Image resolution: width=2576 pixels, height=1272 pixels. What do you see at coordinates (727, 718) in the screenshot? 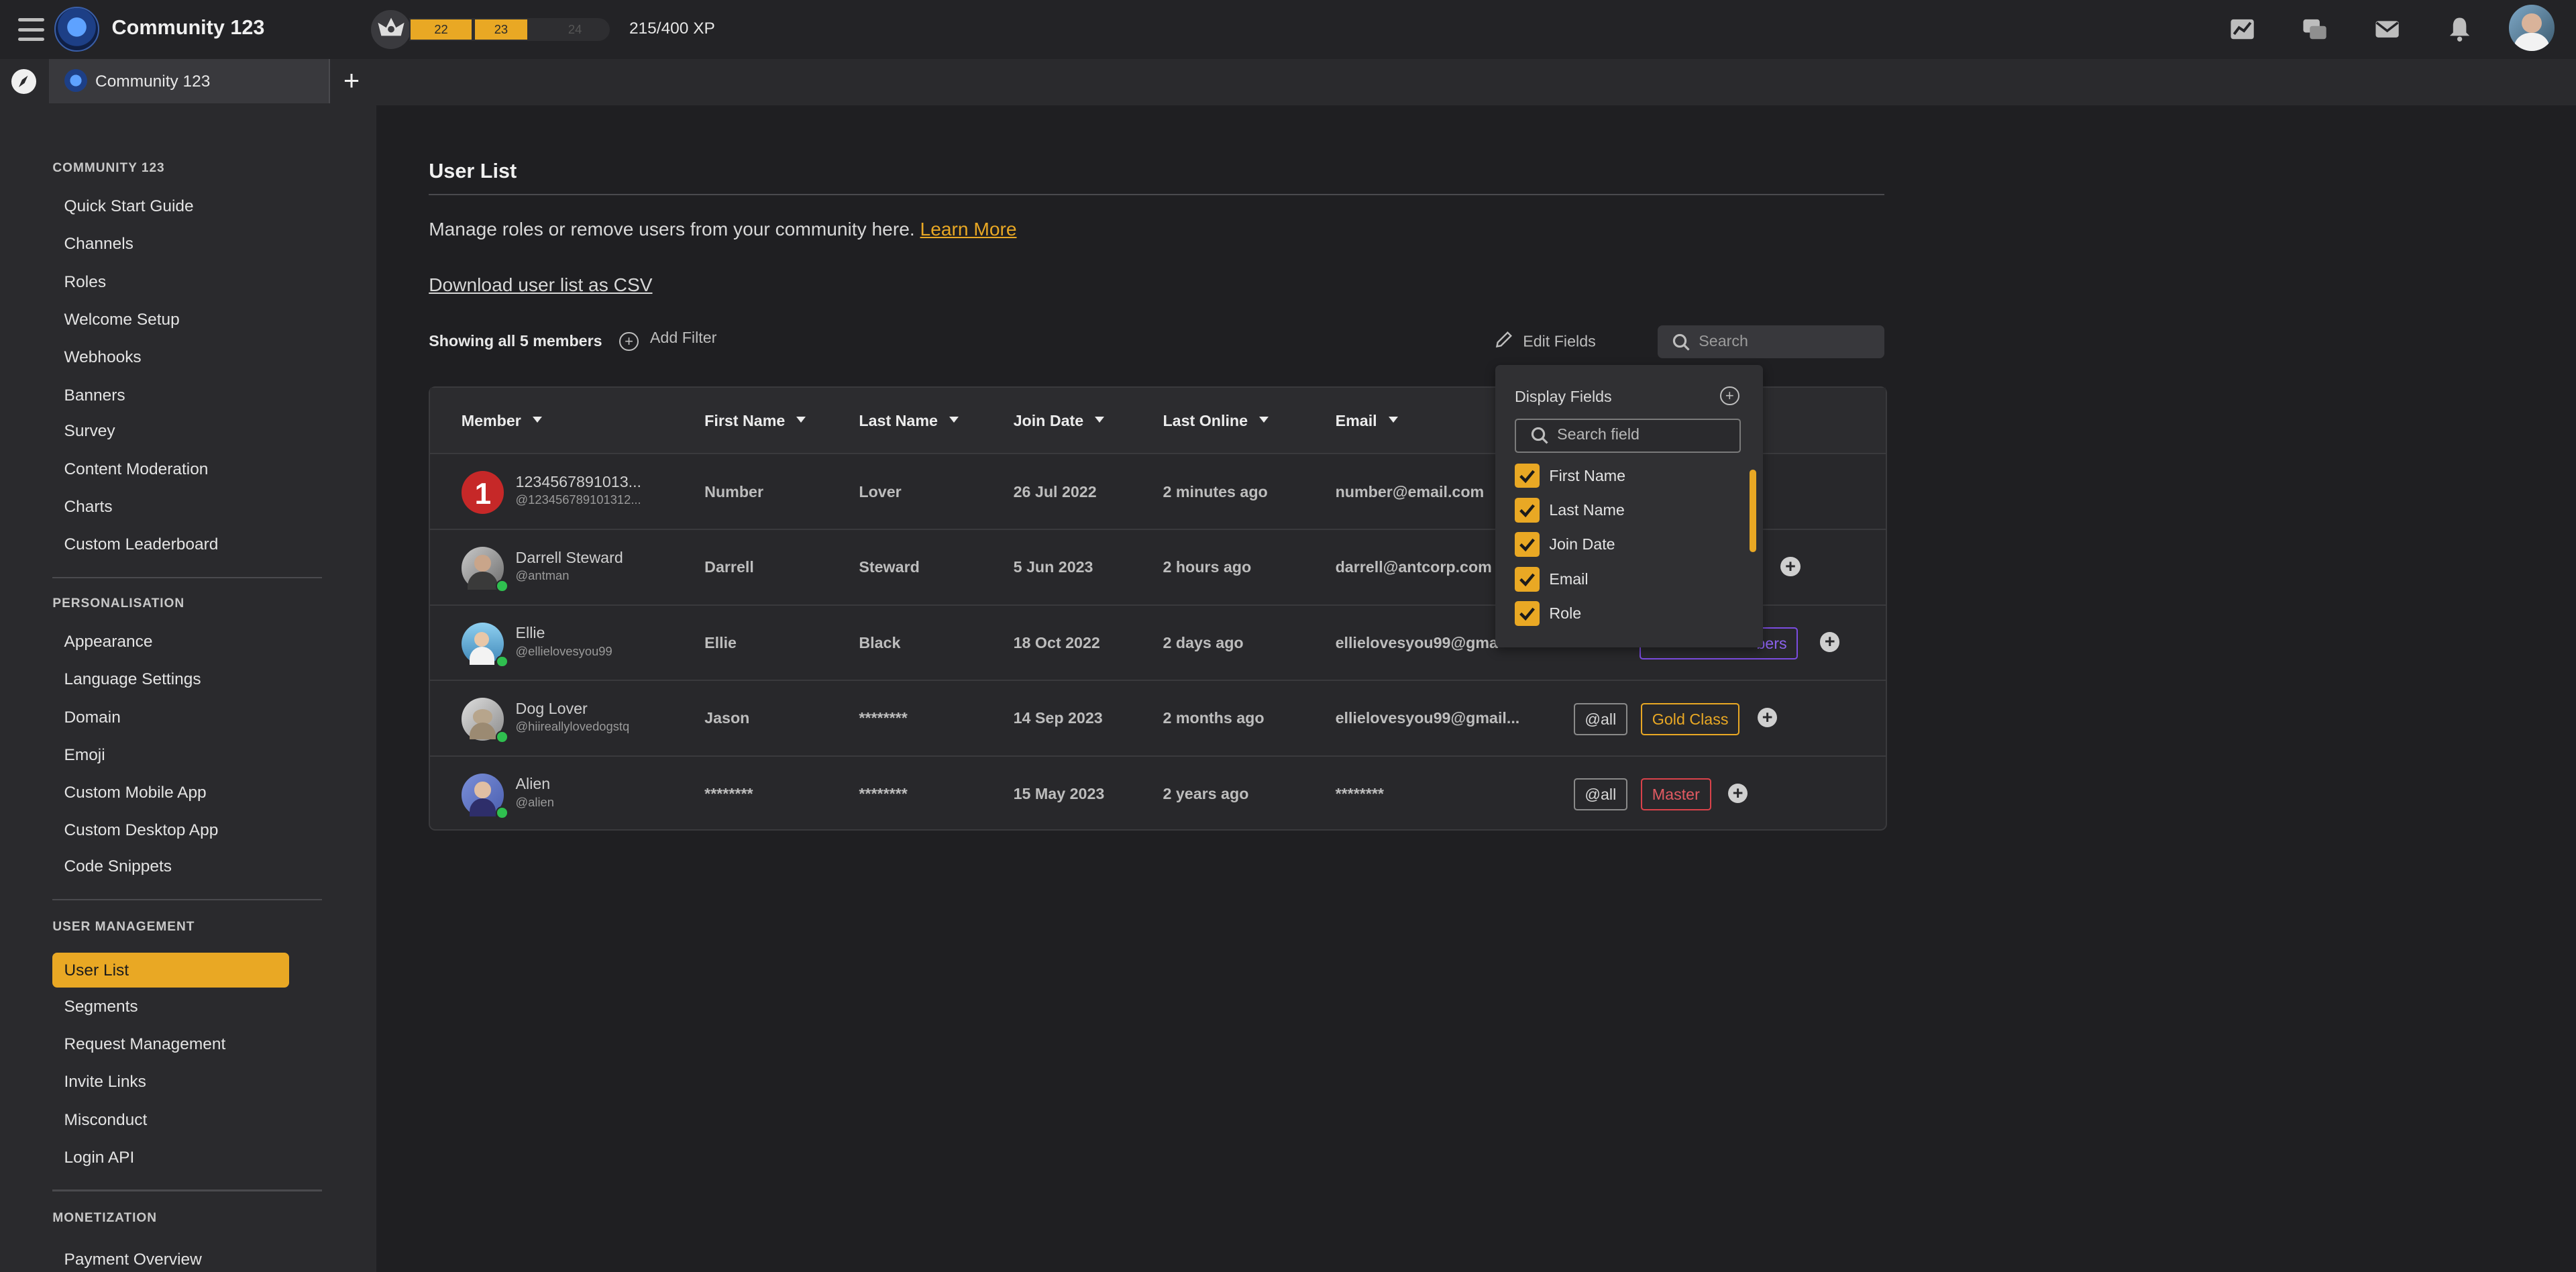
I see `first-name-cell: Jason` at bounding box center [727, 718].